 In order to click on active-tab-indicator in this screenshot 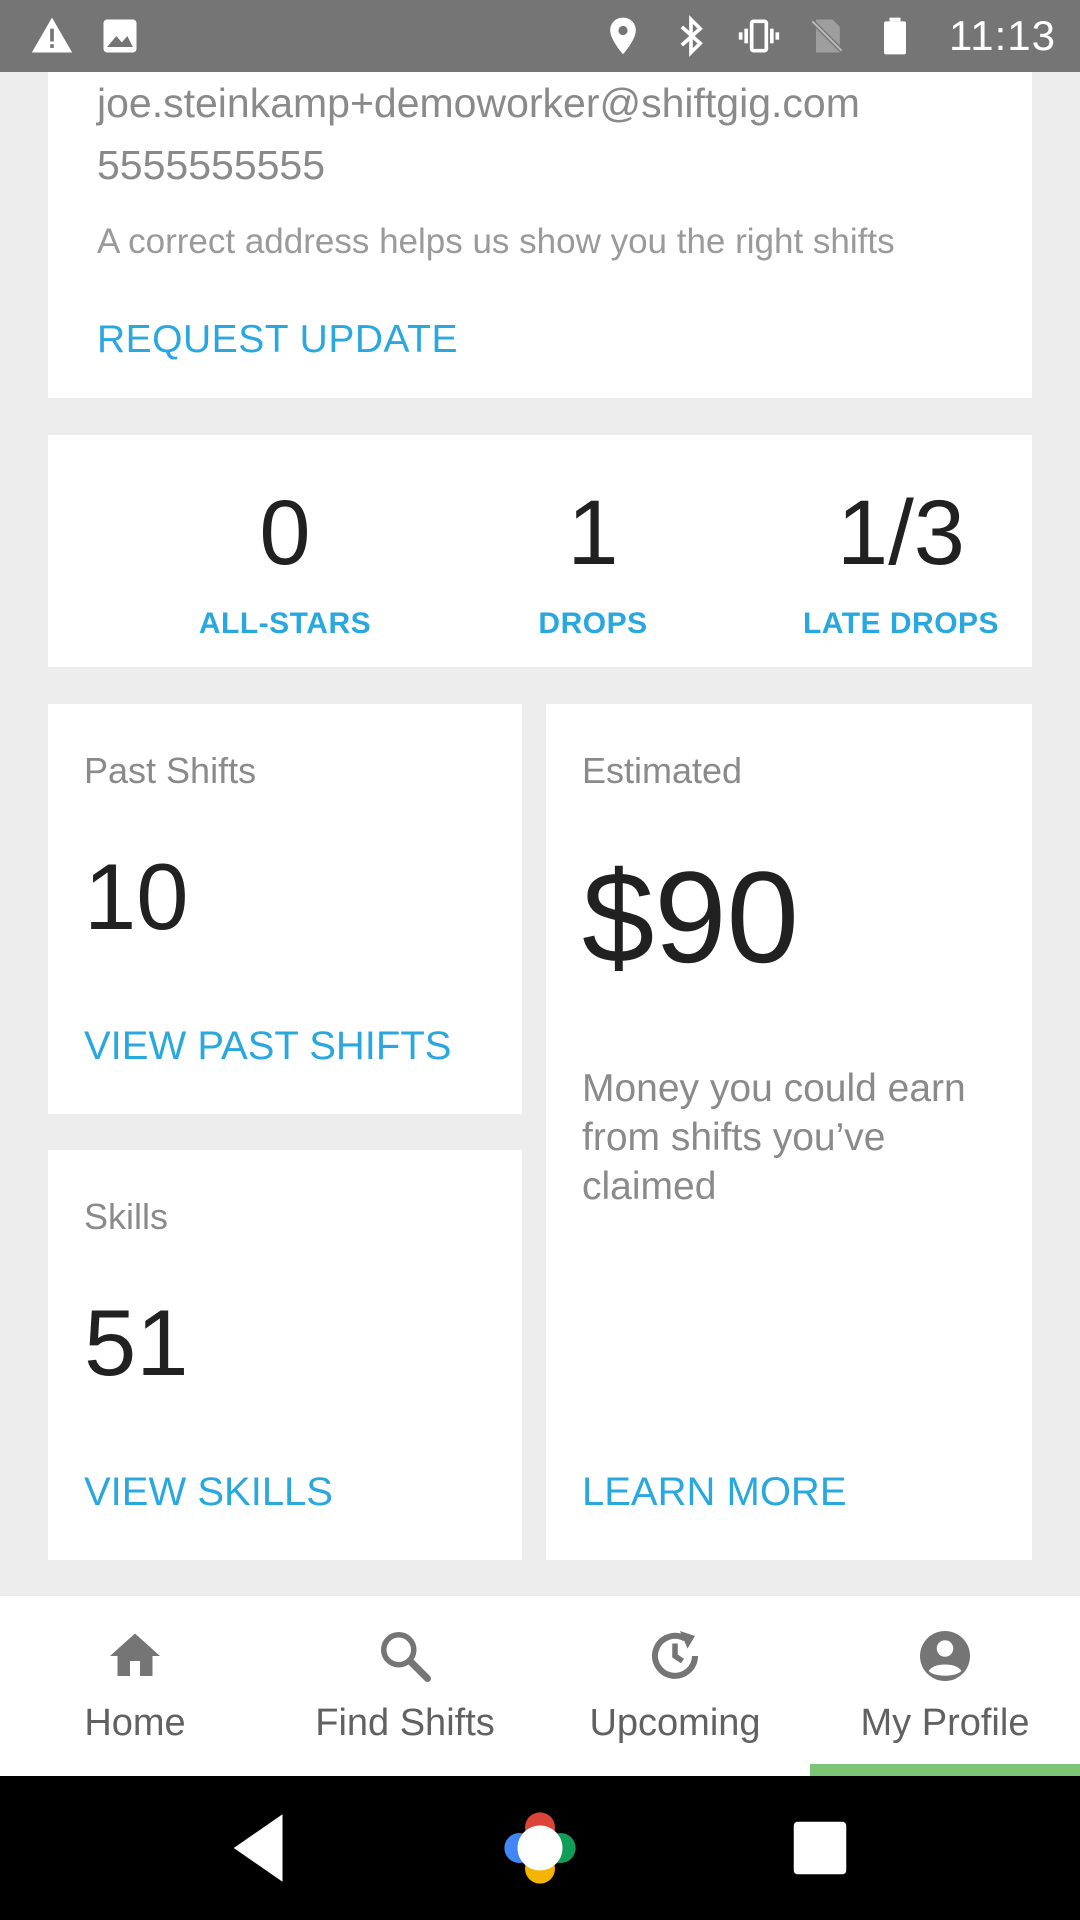, I will do `click(945, 1770)`.